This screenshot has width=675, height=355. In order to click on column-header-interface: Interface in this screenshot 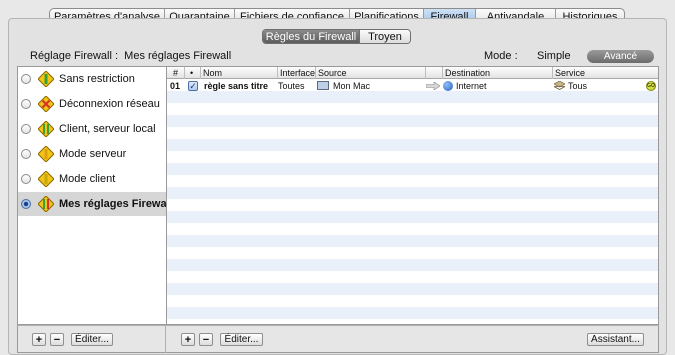, I will do `click(296, 73)`.